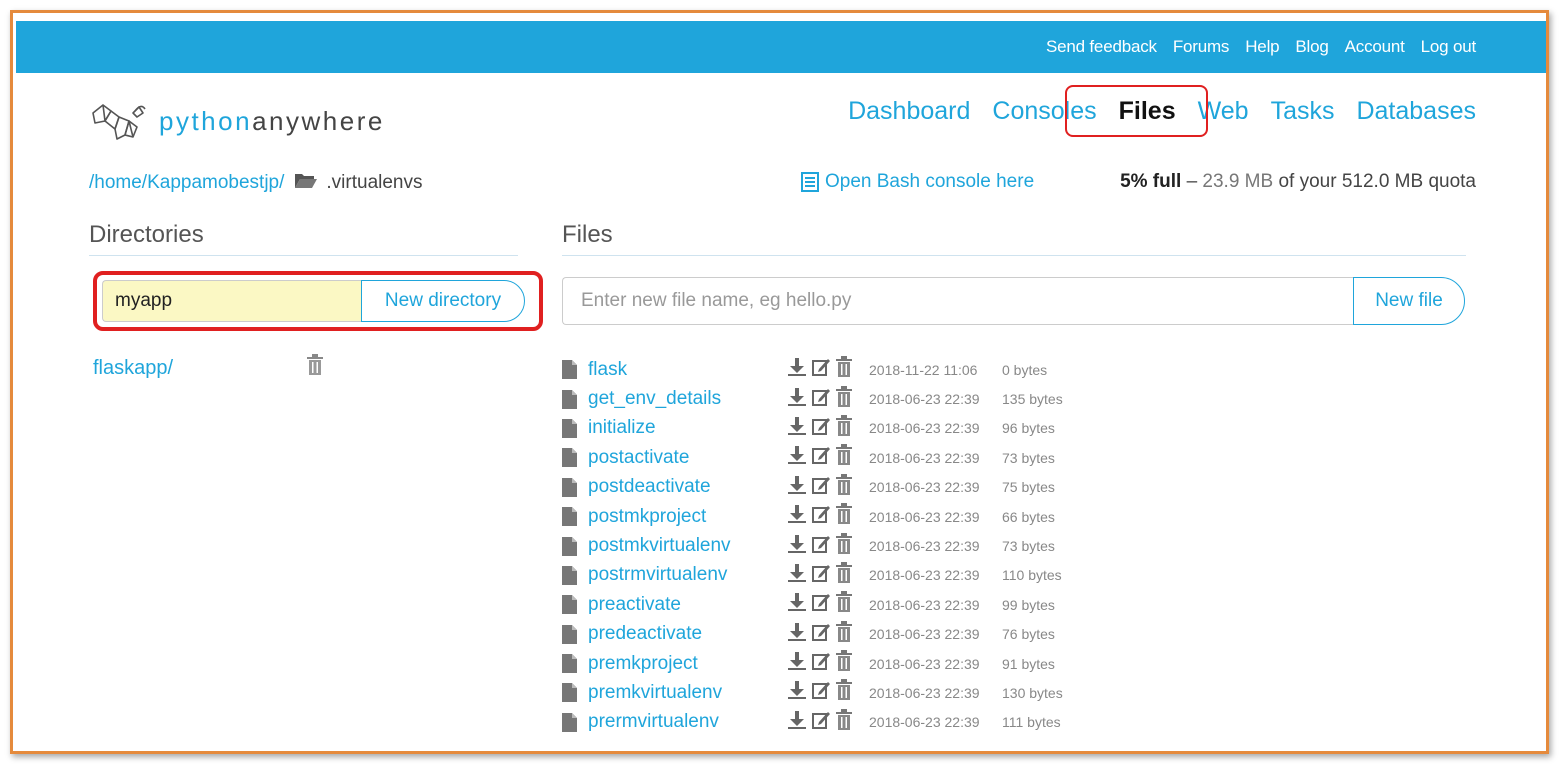 The width and height of the screenshot is (1559, 764). Describe the element at coordinates (643, 664) in the screenshot. I see `file-name-link: premkproject` at that location.